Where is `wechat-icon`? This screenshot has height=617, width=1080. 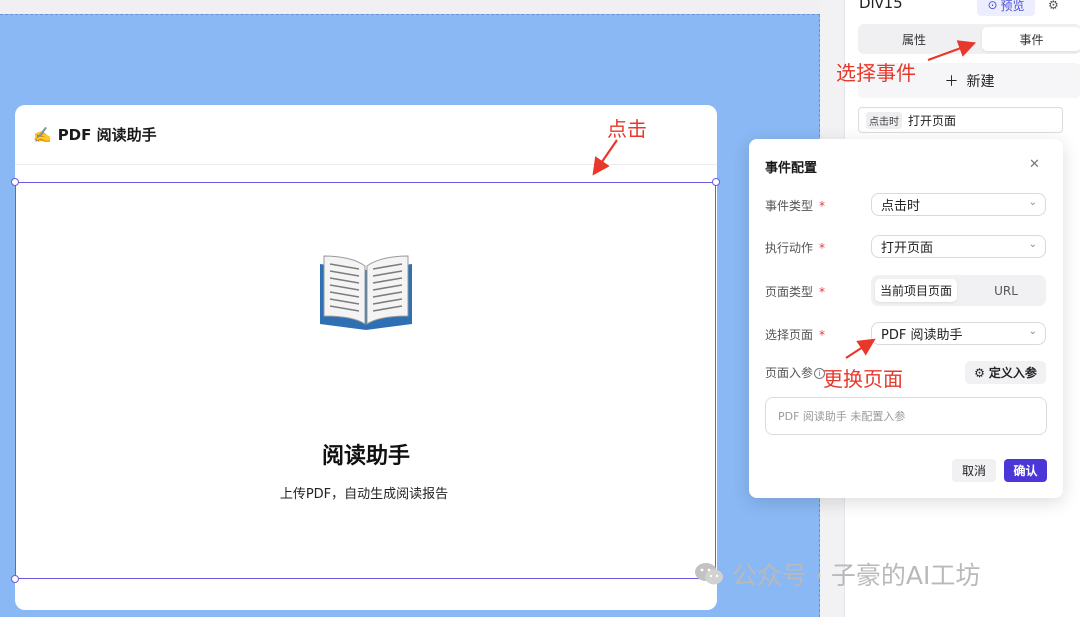 wechat-icon is located at coordinates (709, 574).